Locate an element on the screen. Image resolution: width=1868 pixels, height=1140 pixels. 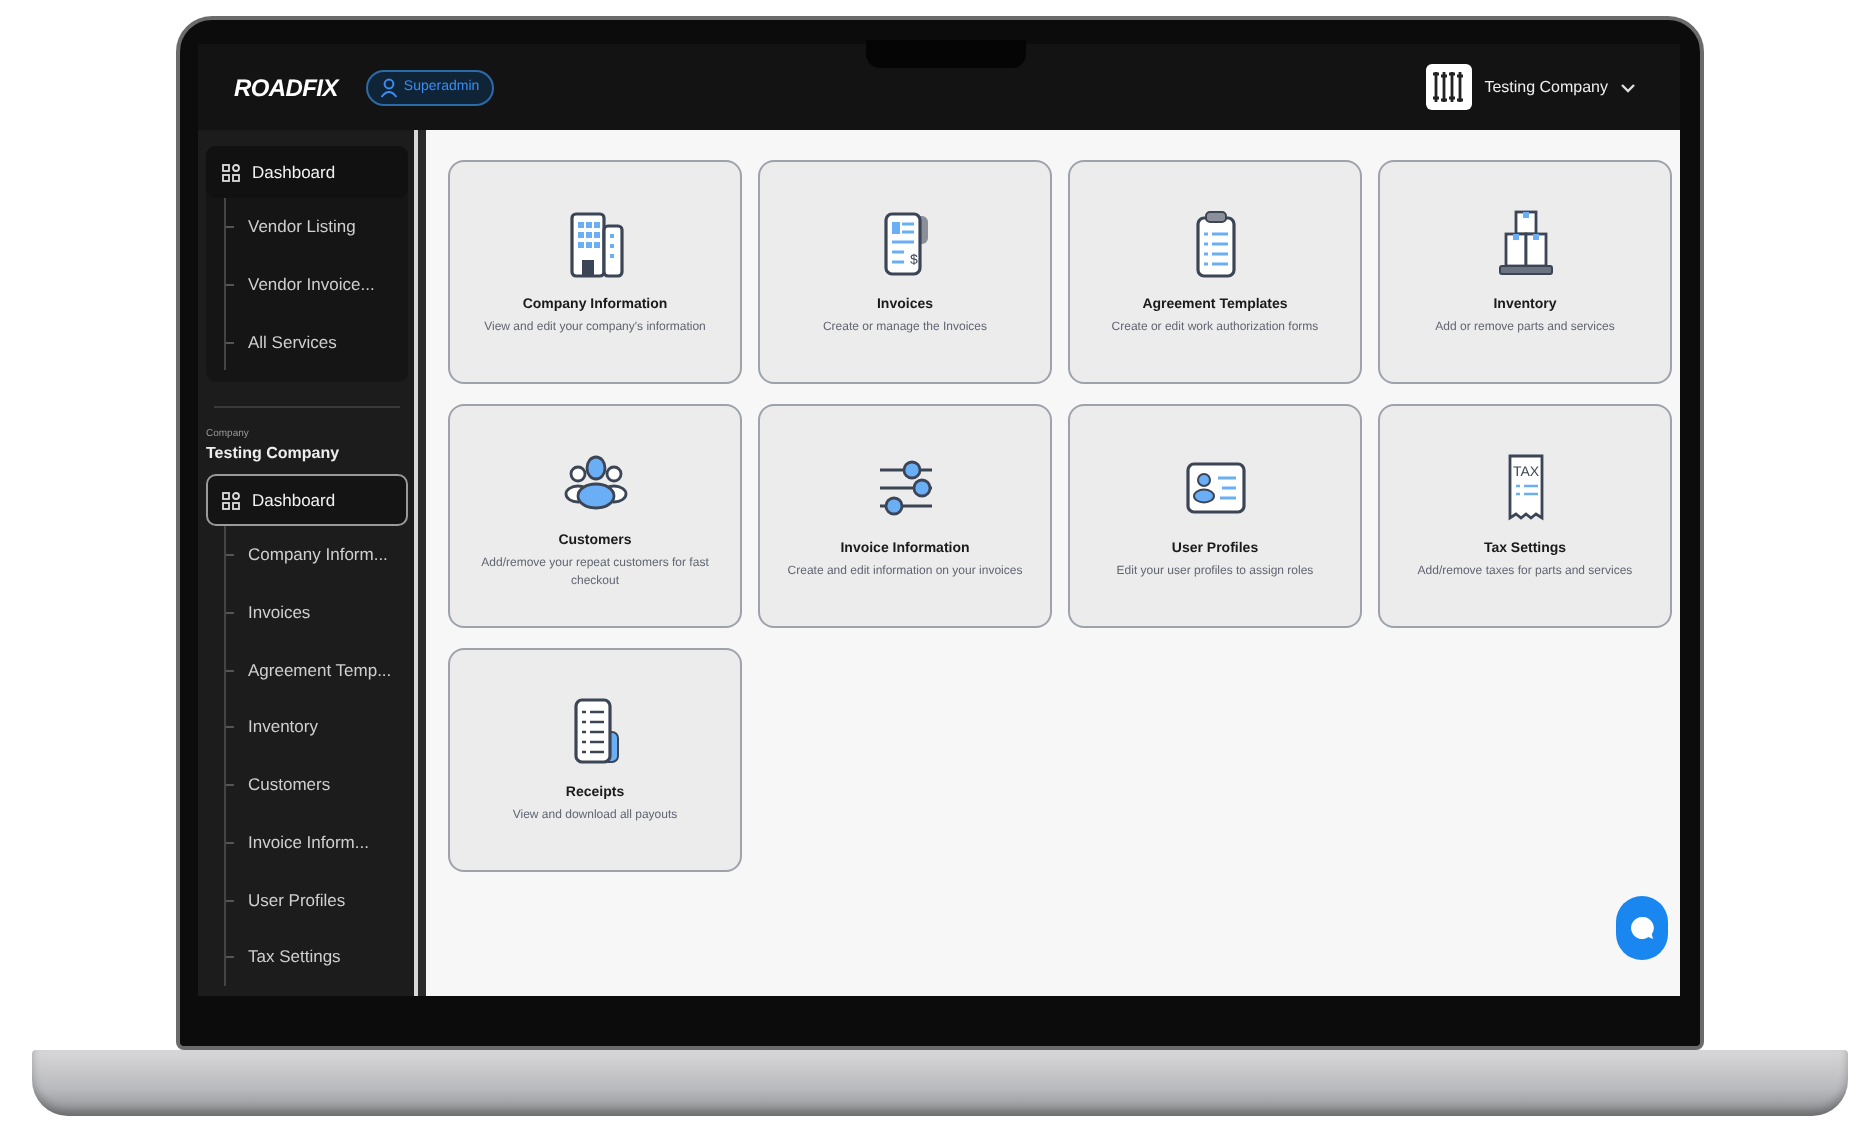
chevron-down-icon is located at coordinates (1628, 87).